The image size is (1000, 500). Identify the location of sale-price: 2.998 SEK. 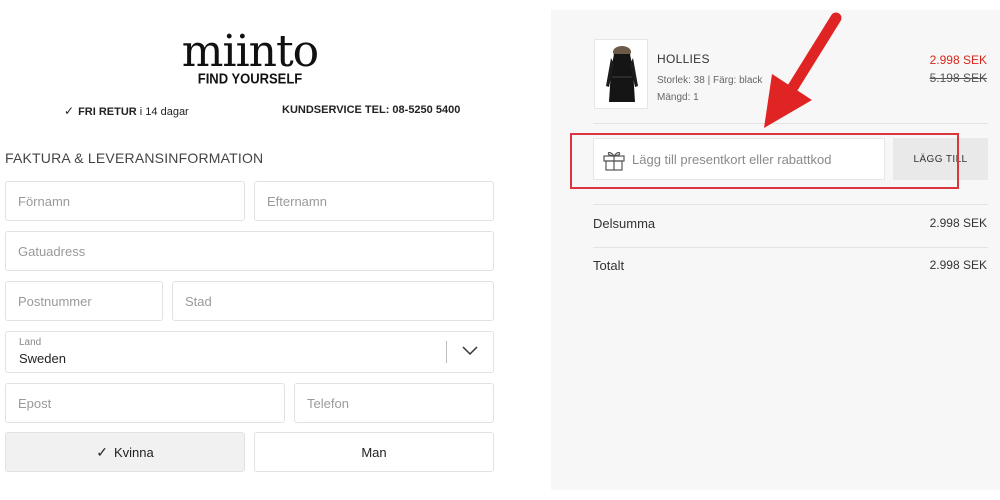
(958, 60).